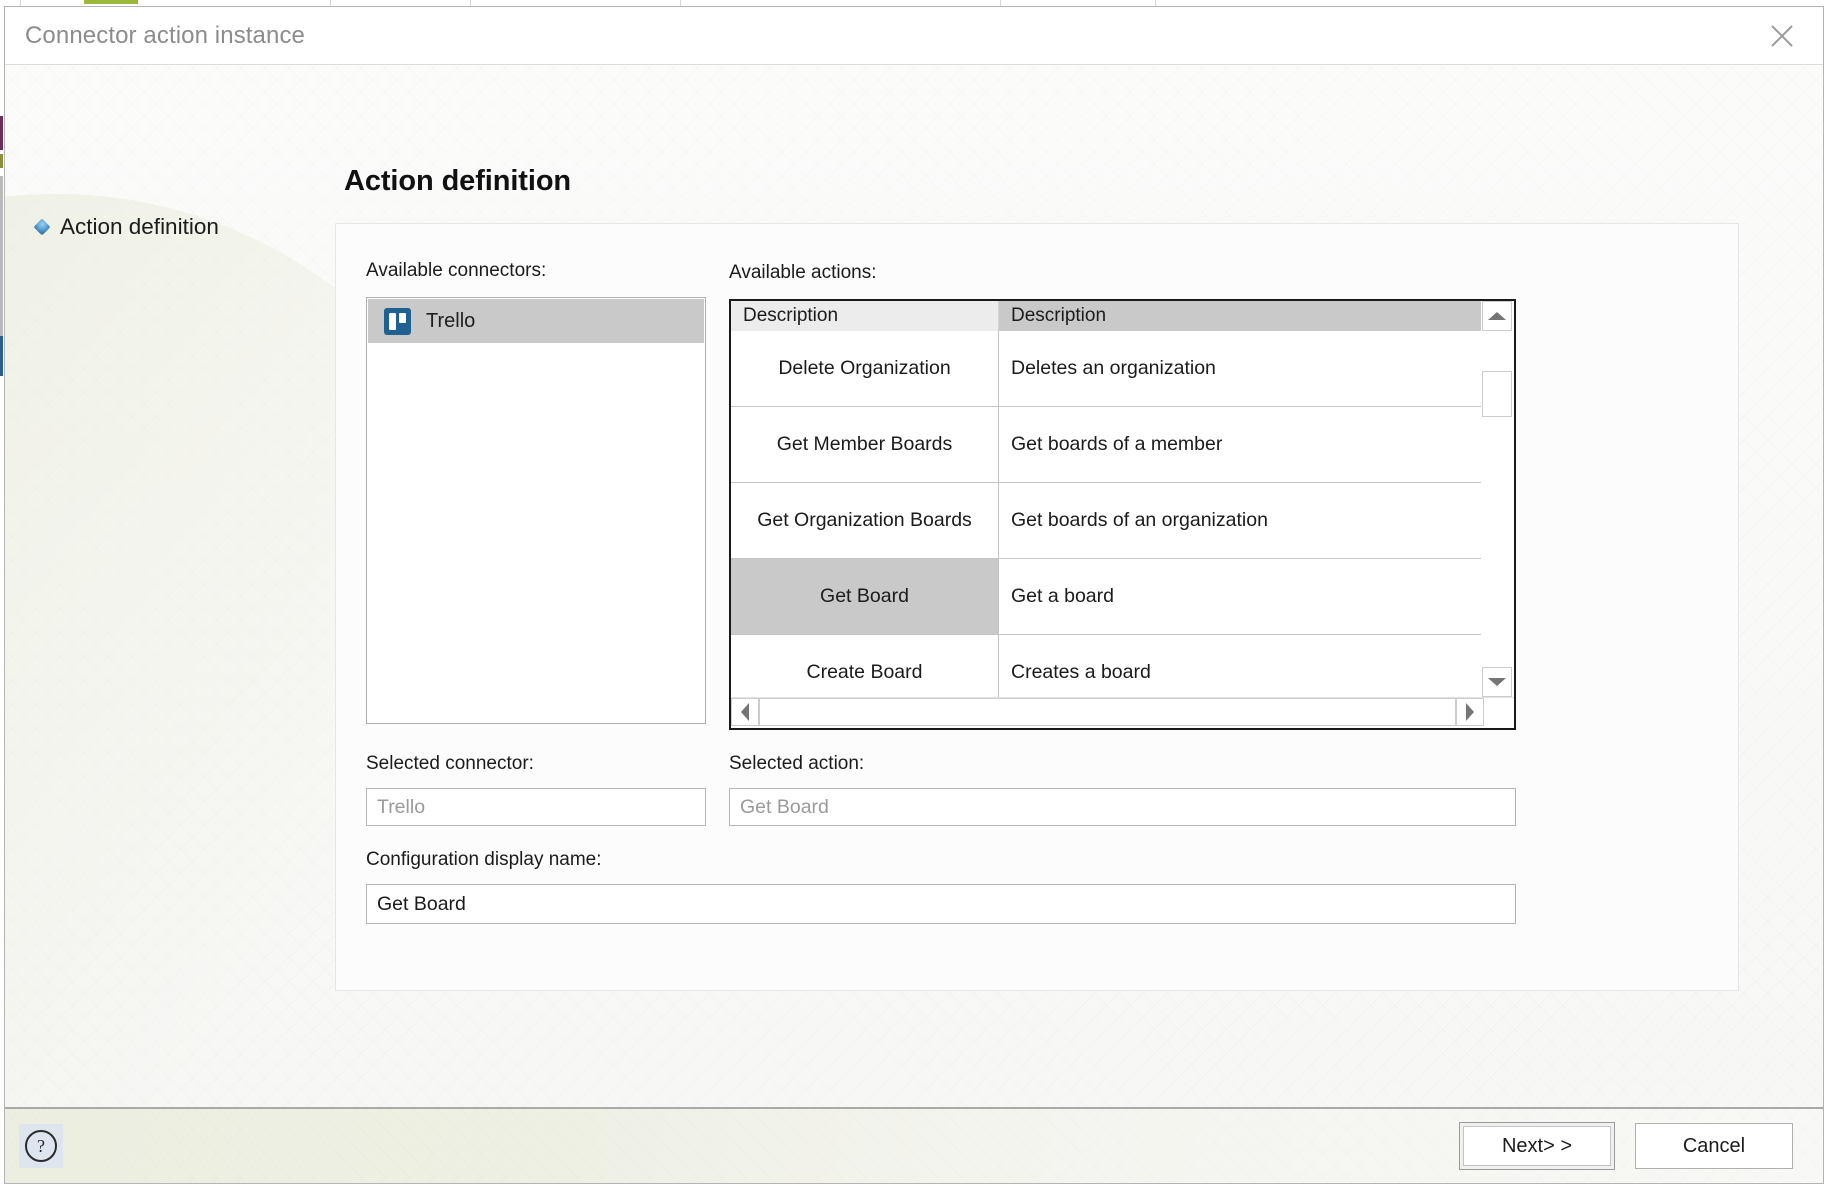 This screenshot has height=1186, width=1828. I want to click on cell-action-description: Get boards of an organization, so click(1139, 520).